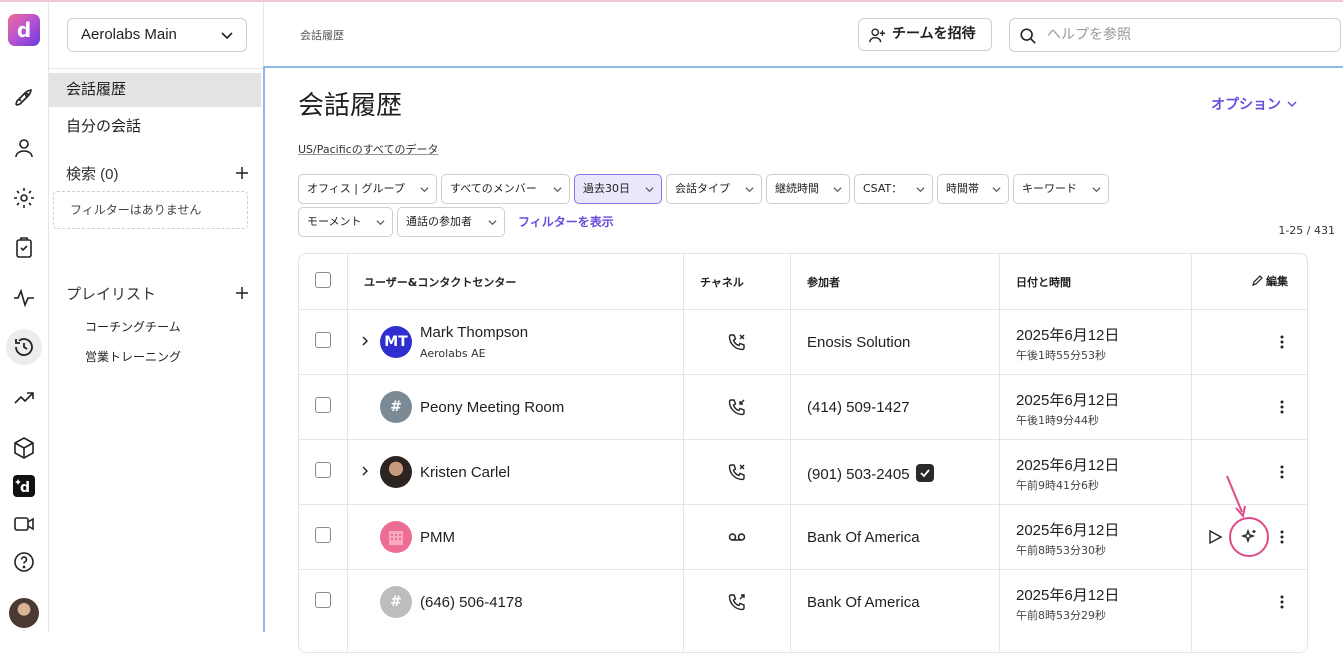  What do you see at coordinates (156, 68) in the screenshot?
I see `nav-divider` at bounding box center [156, 68].